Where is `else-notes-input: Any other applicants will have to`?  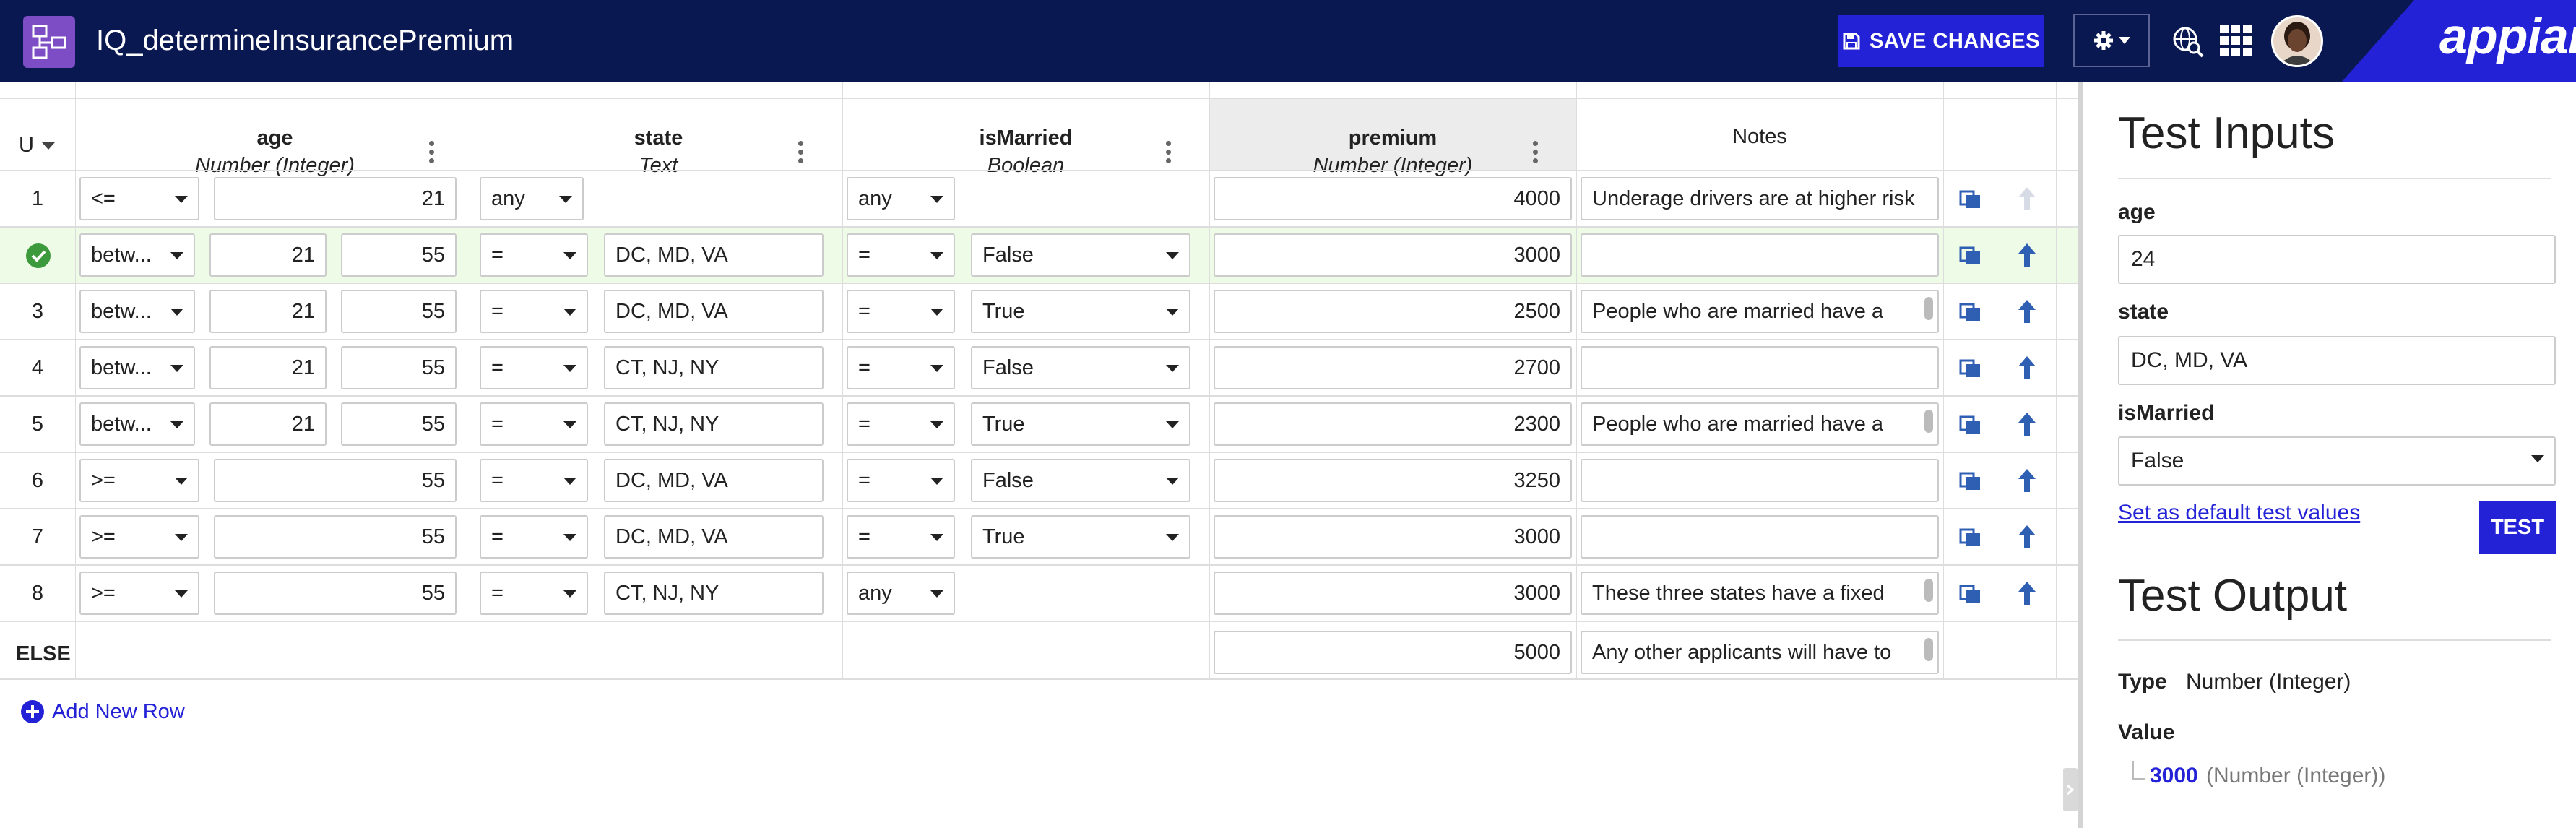
else-notes-input: Any other applicants will have to is located at coordinates (1760, 652).